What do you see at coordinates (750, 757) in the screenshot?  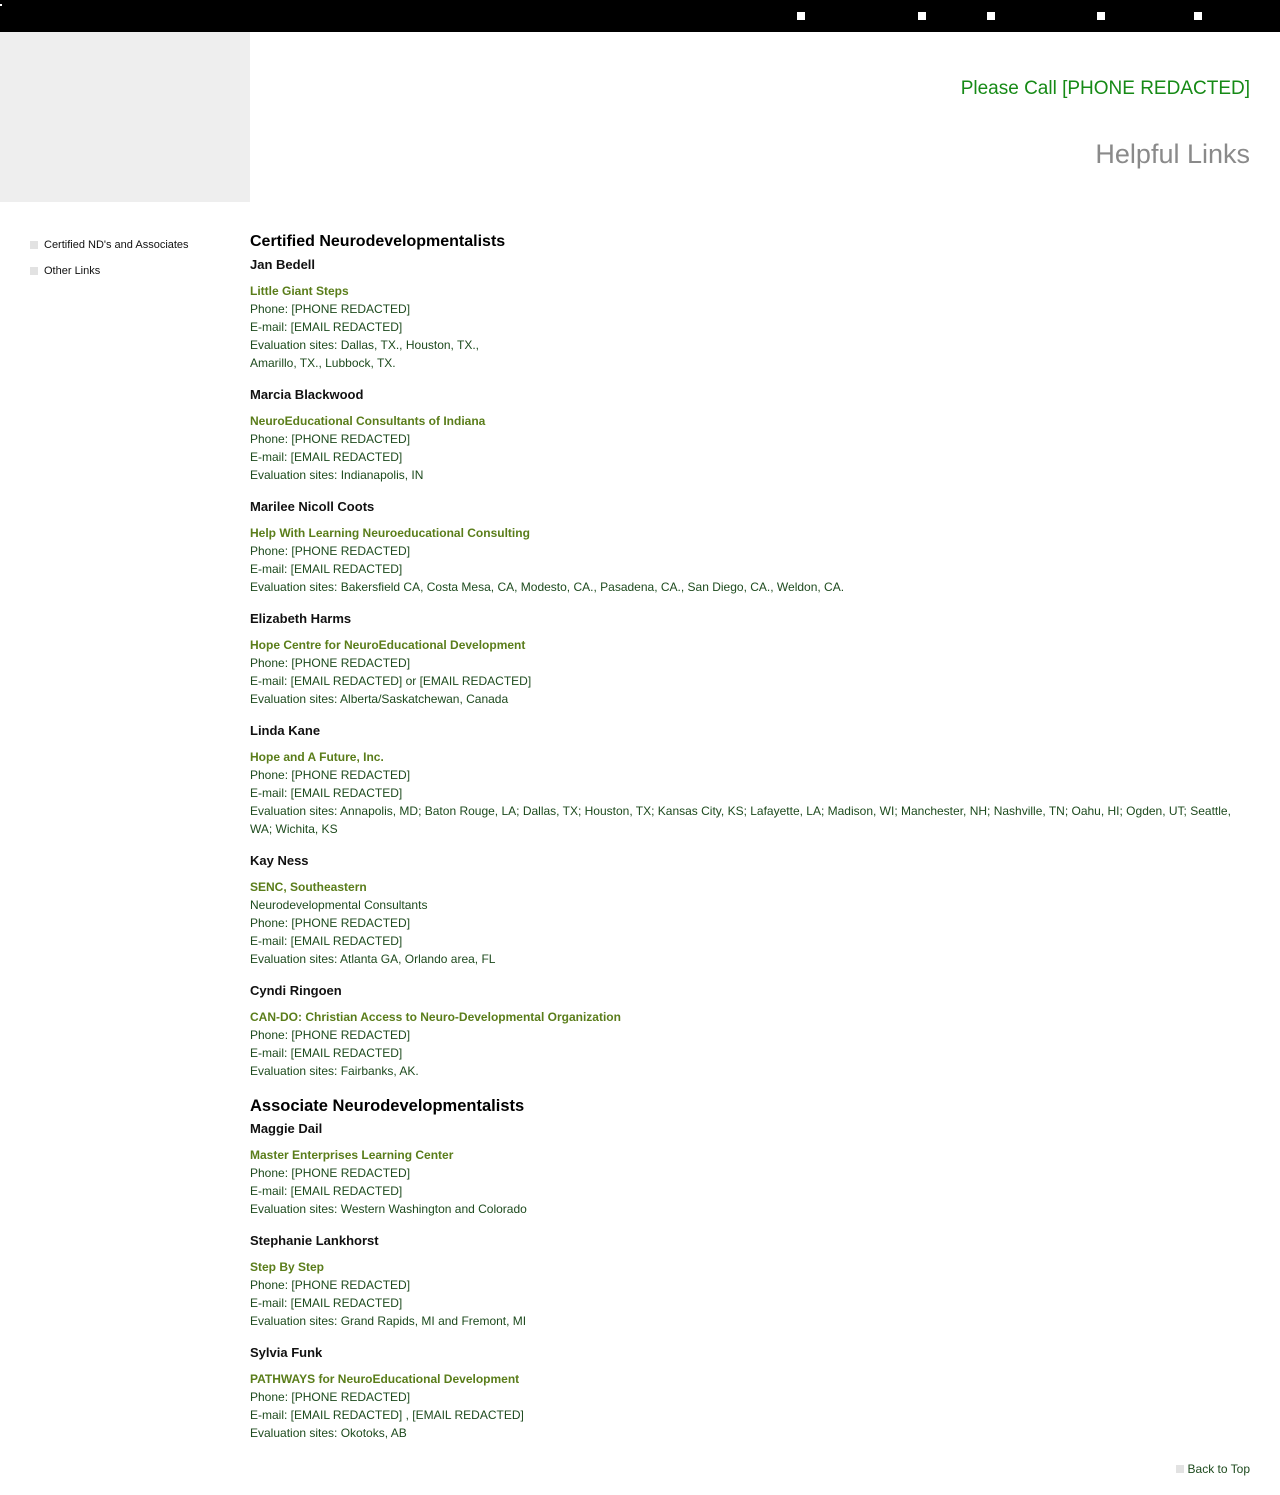 I see `organization-link: Hope and A Future, Inc.` at bounding box center [750, 757].